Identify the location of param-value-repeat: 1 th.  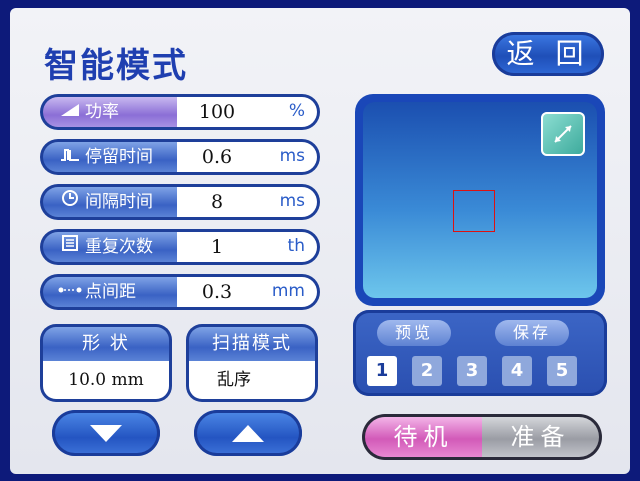
(247, 247).